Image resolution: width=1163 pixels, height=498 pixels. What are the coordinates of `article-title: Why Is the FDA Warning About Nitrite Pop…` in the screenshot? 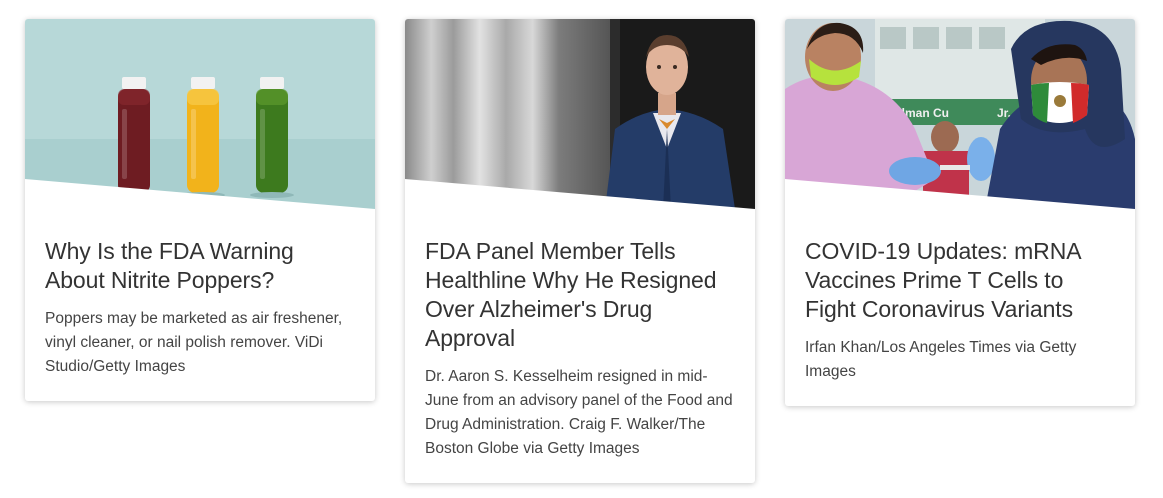 It's located at (200, 266).